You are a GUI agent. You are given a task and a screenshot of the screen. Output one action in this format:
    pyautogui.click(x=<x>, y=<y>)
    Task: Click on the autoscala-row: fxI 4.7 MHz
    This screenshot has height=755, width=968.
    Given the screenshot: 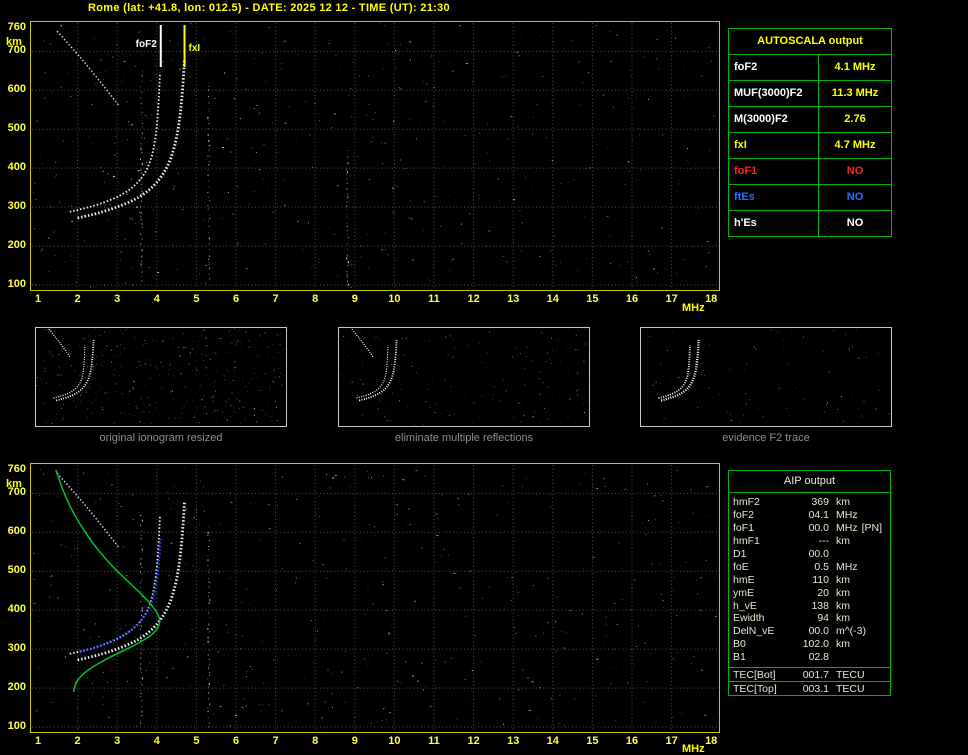 What is the action you would take?
    pyautogui.click(x=810, y=146)
    